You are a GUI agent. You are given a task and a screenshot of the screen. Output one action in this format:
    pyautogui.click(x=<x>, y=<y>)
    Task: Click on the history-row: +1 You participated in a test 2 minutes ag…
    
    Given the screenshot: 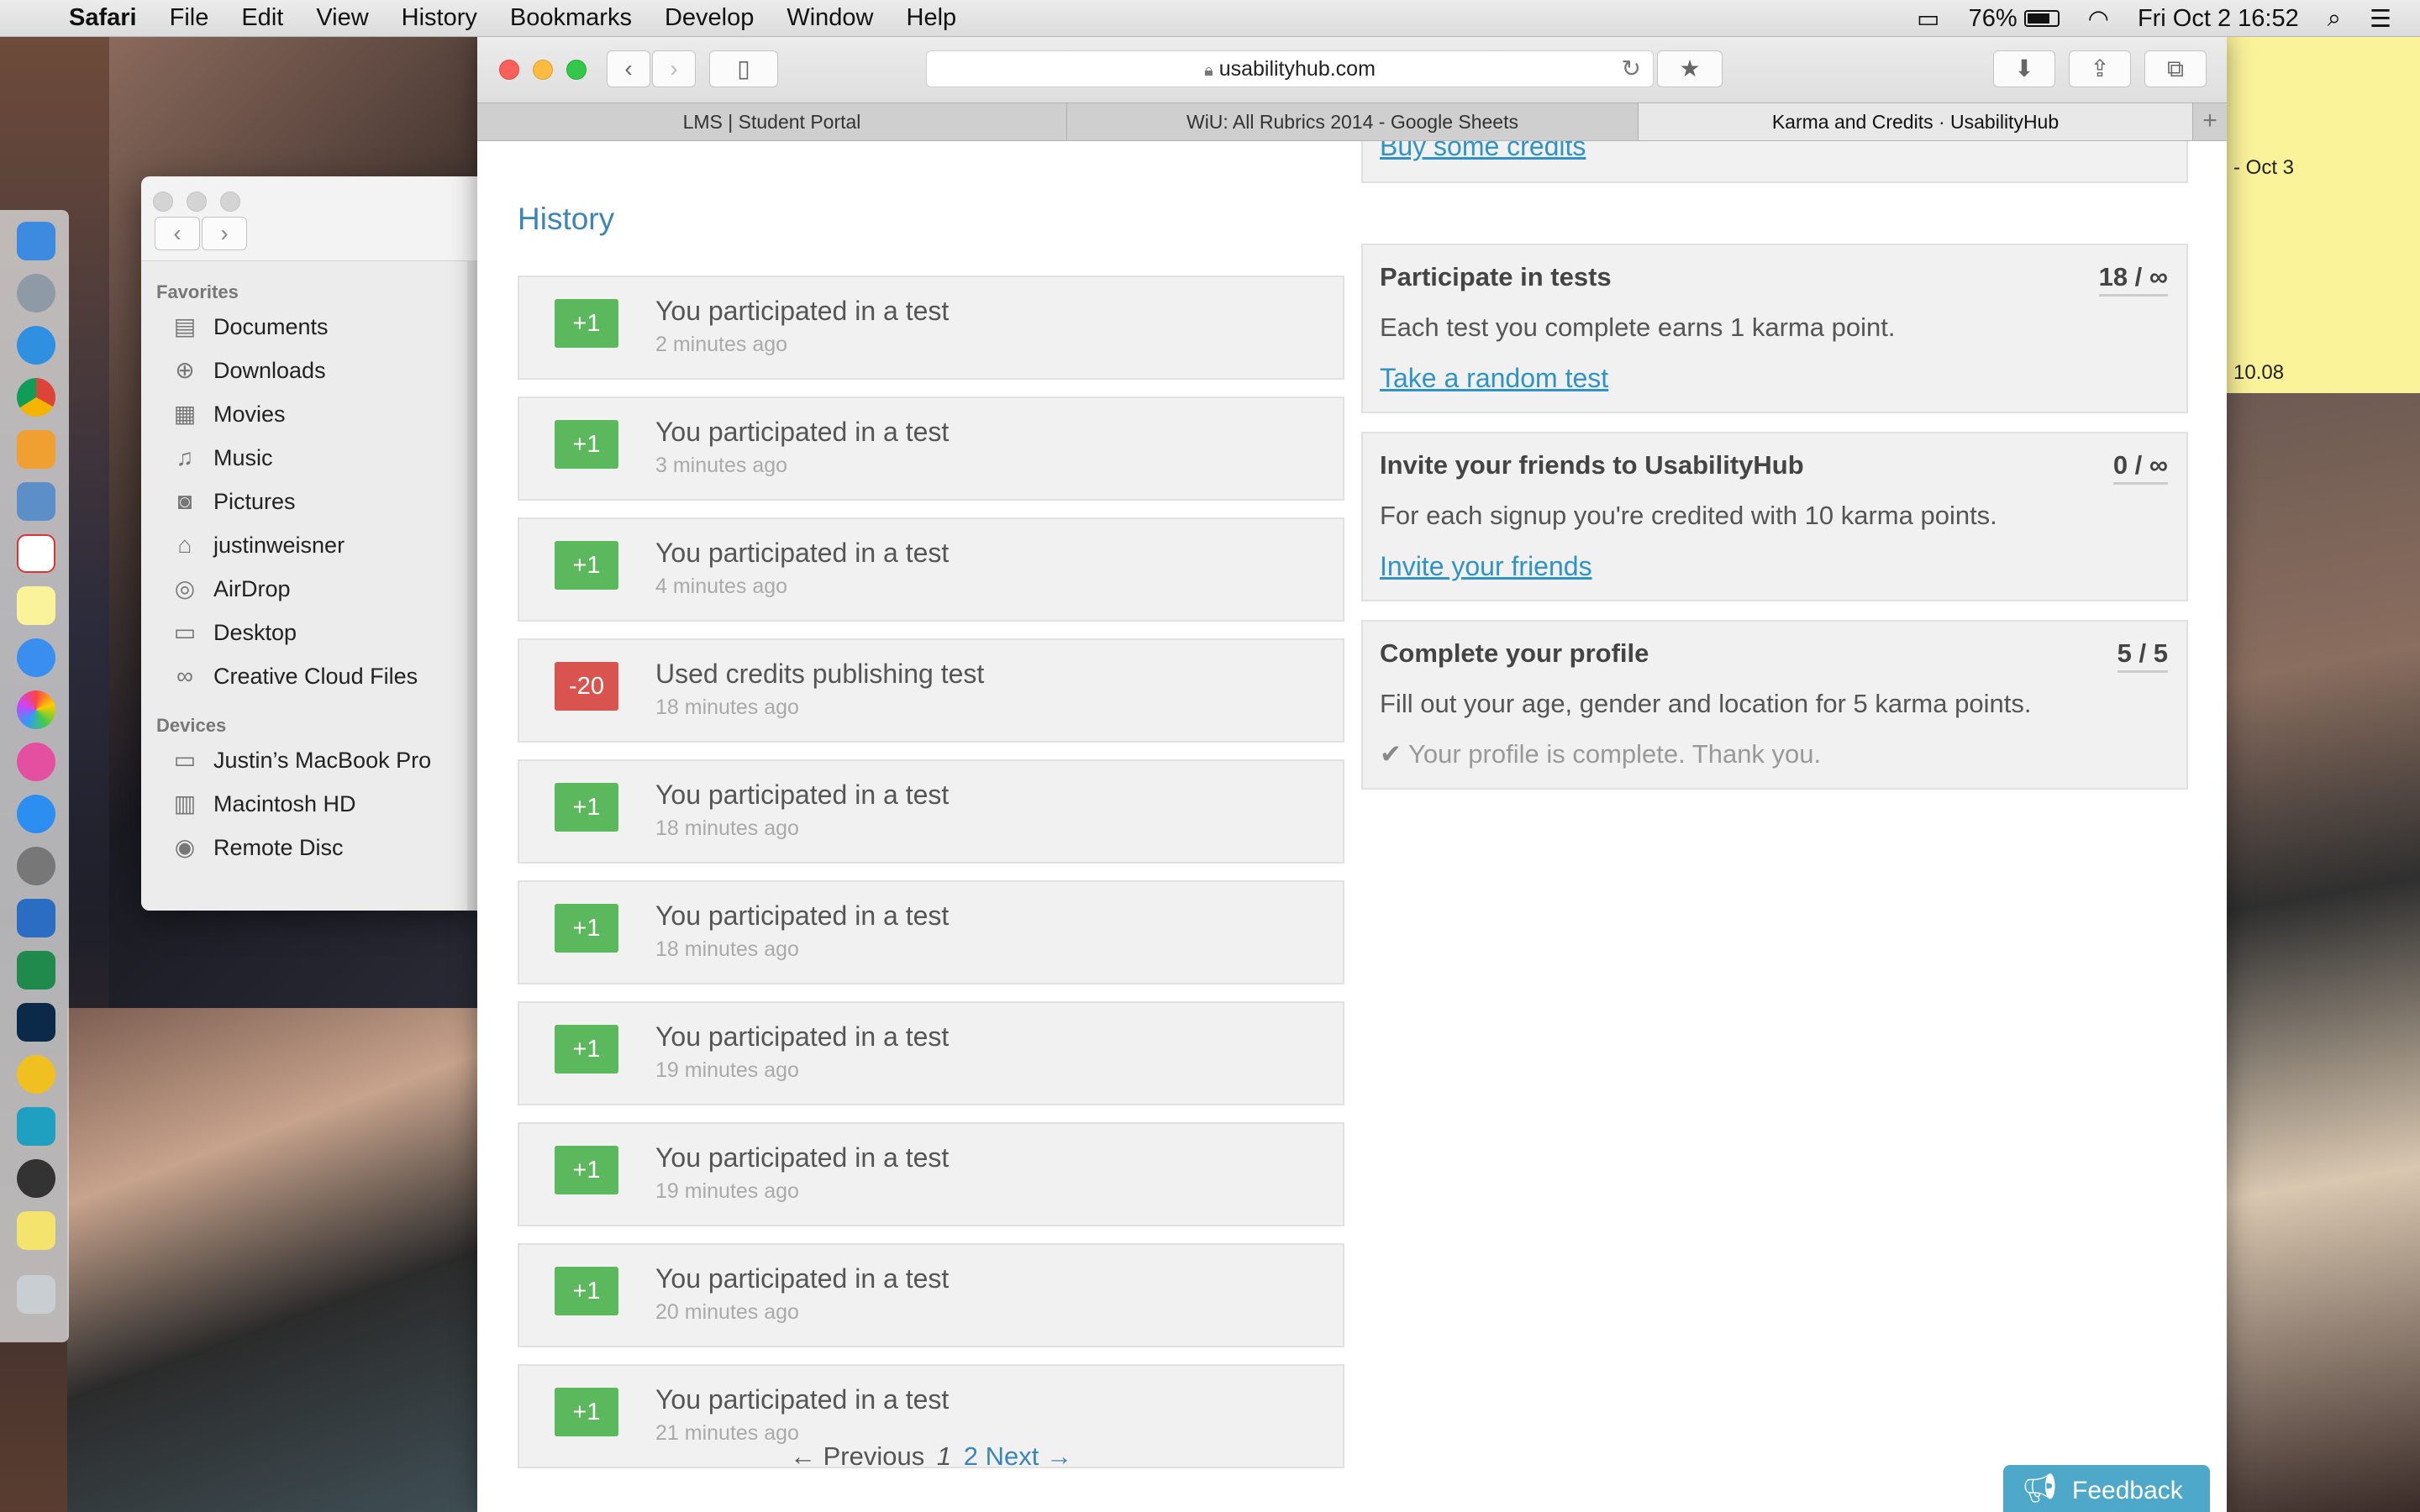 What is the action you would take?
    pyautogui.click(x=931, y=328)
    